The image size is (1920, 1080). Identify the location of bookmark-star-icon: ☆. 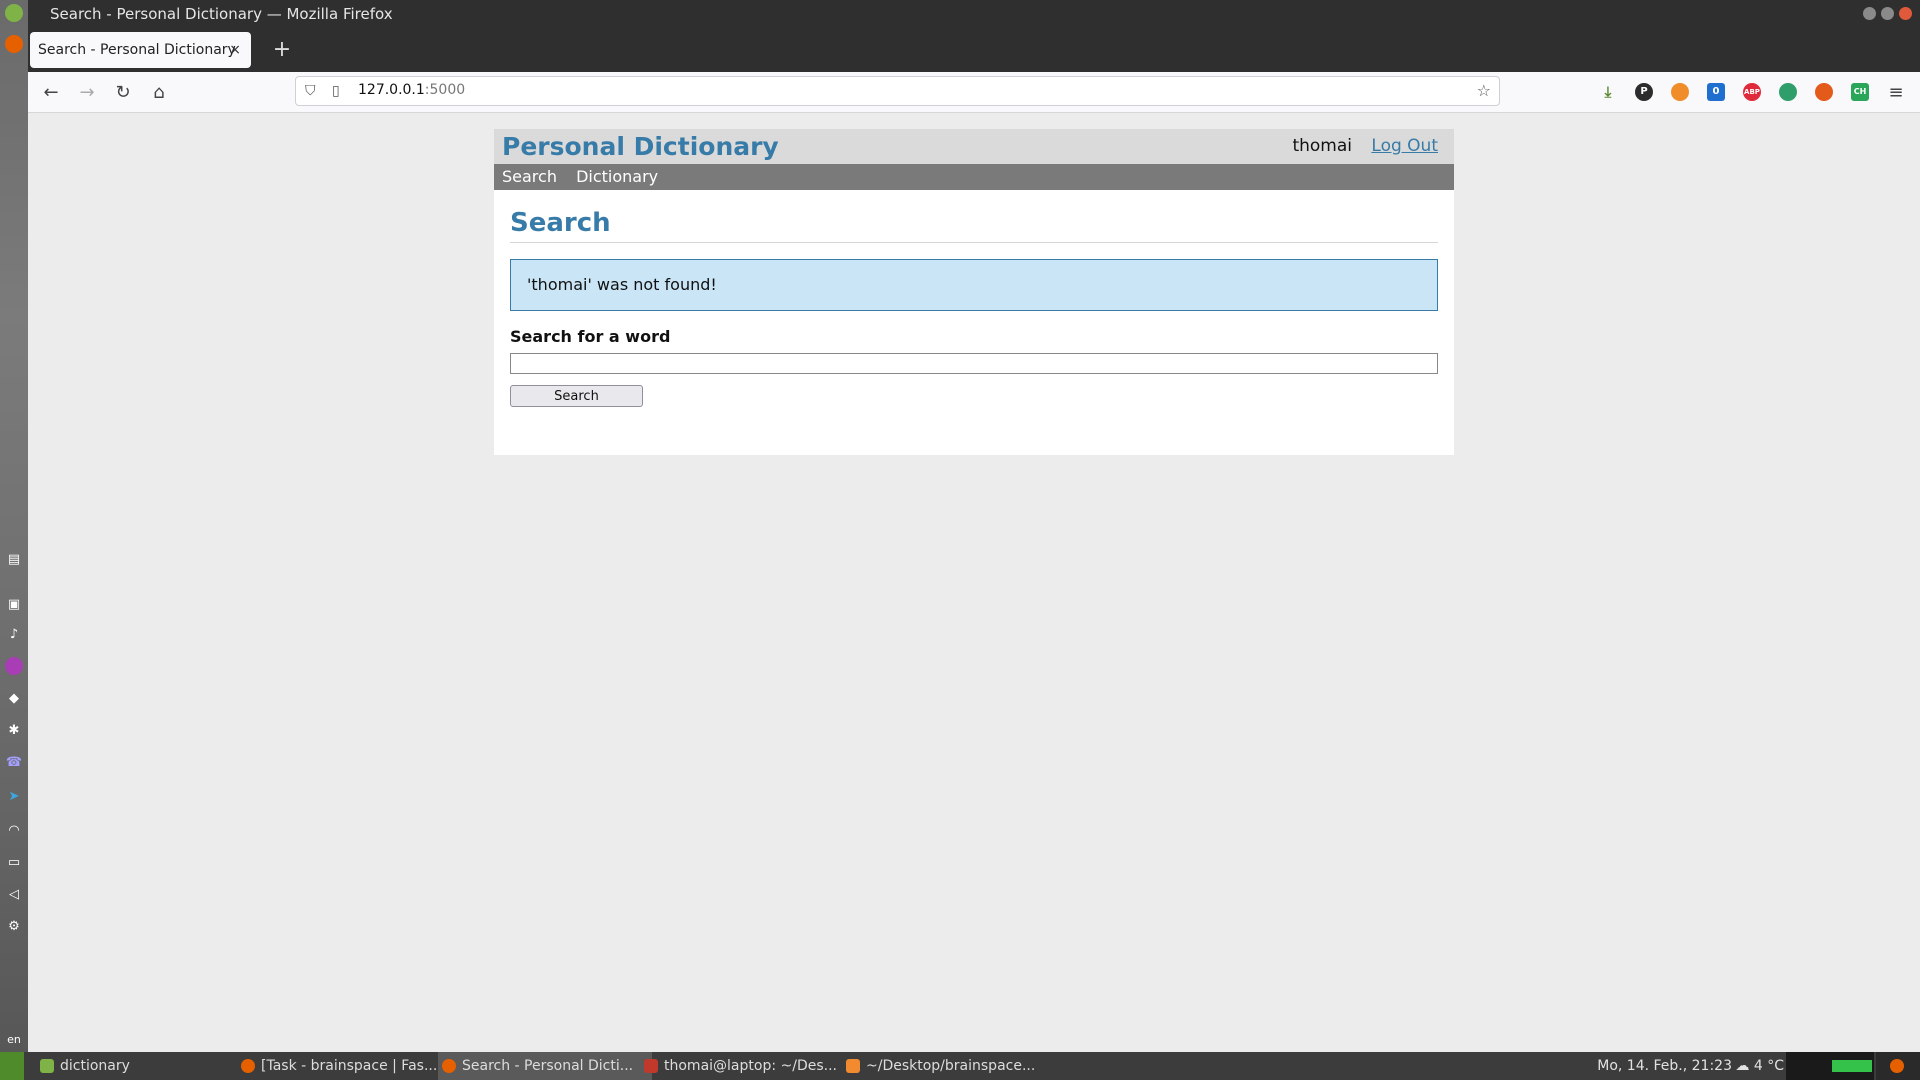
(1484, 90).